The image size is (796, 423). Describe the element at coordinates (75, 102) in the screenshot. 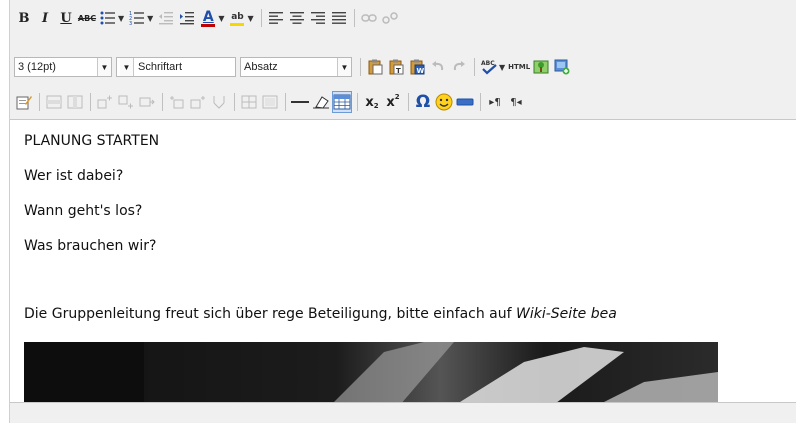

I see `insert-column-icon` at that location.